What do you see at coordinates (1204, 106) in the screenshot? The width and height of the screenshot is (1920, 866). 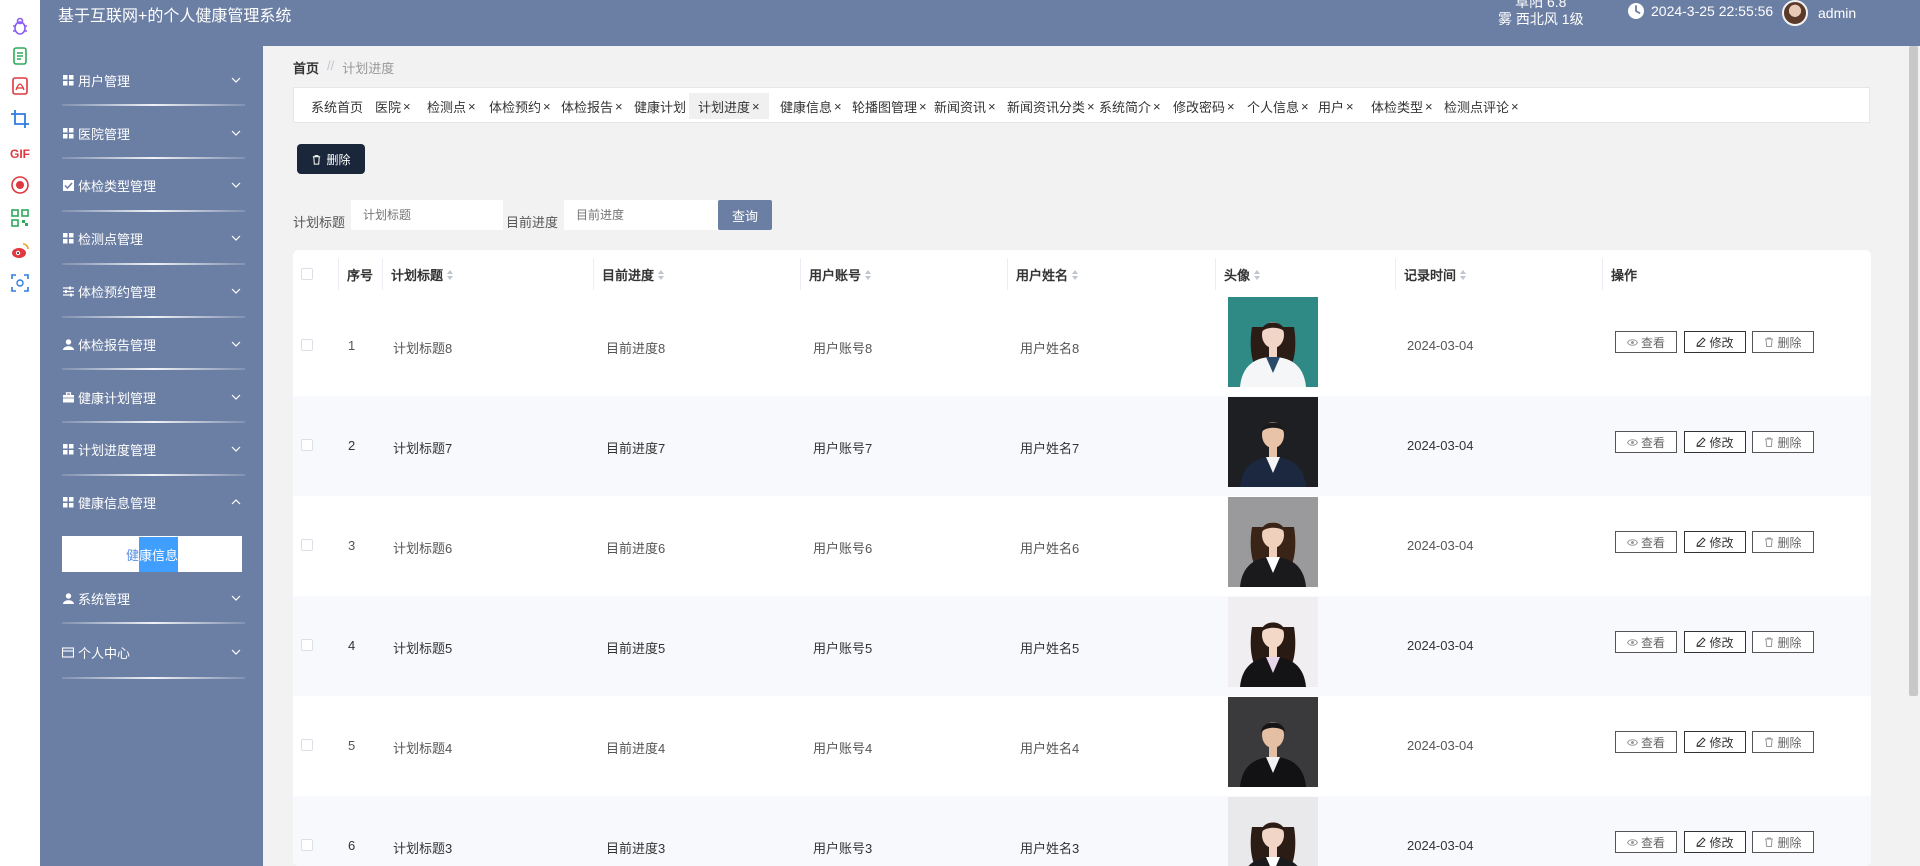 I see `tab-12: 修改密码 ×` at bounding box center [1204, 106].